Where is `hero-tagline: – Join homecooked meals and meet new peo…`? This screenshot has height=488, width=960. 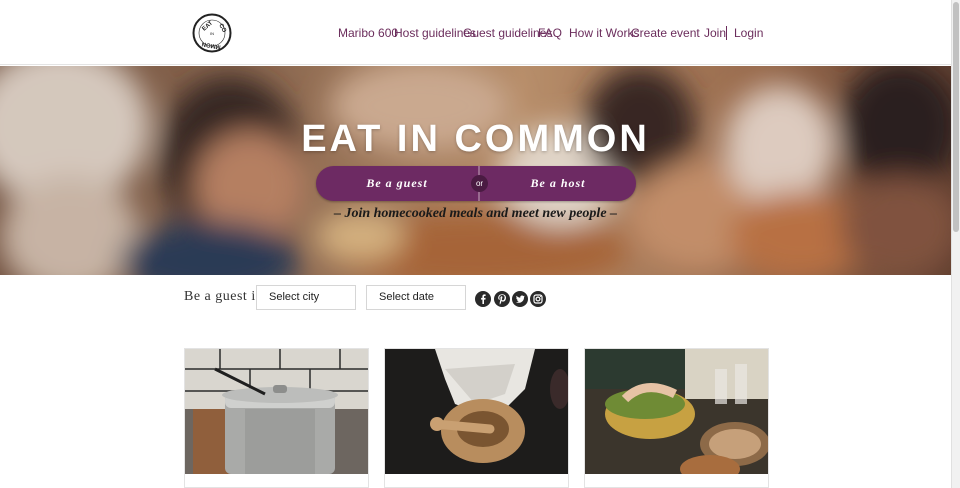
hero-tagline: – Join homecooked meals and meet new peo… is located at coordinates (475, 213).